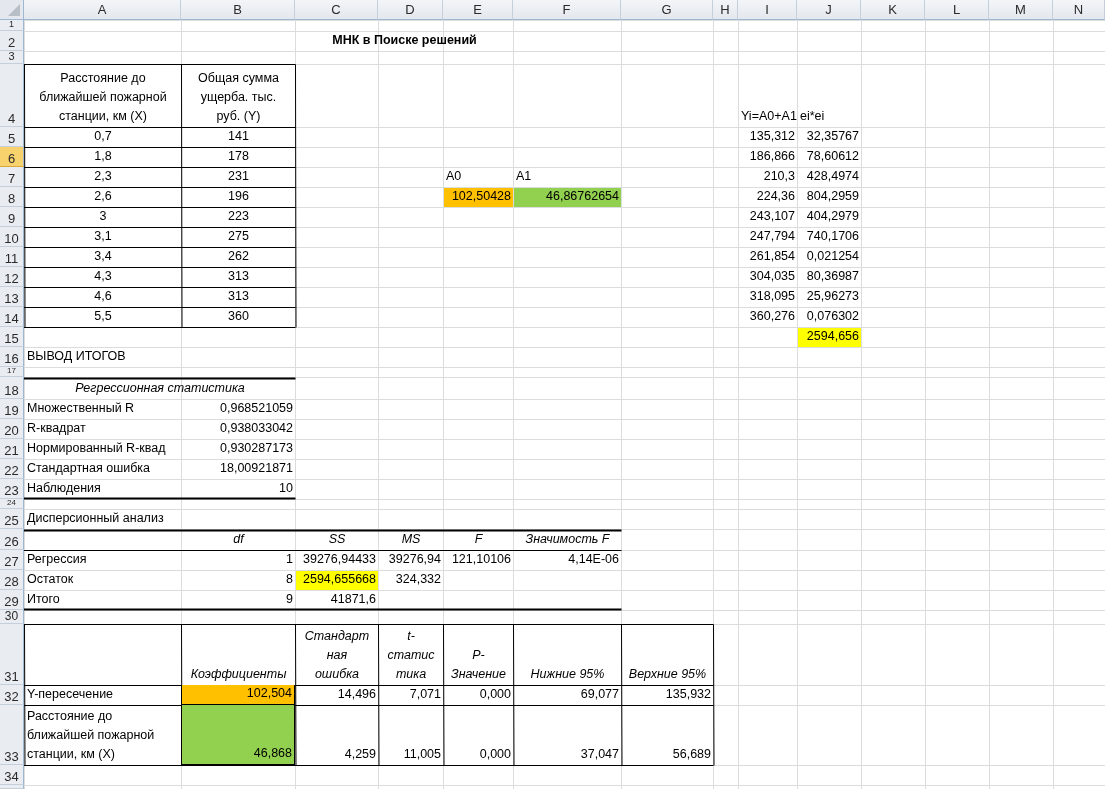 The height and width of the screenshot is (789, 1105). Describe the element at coordinates (238, 256) in the screenshot. I see `table-value: 262` at that location.